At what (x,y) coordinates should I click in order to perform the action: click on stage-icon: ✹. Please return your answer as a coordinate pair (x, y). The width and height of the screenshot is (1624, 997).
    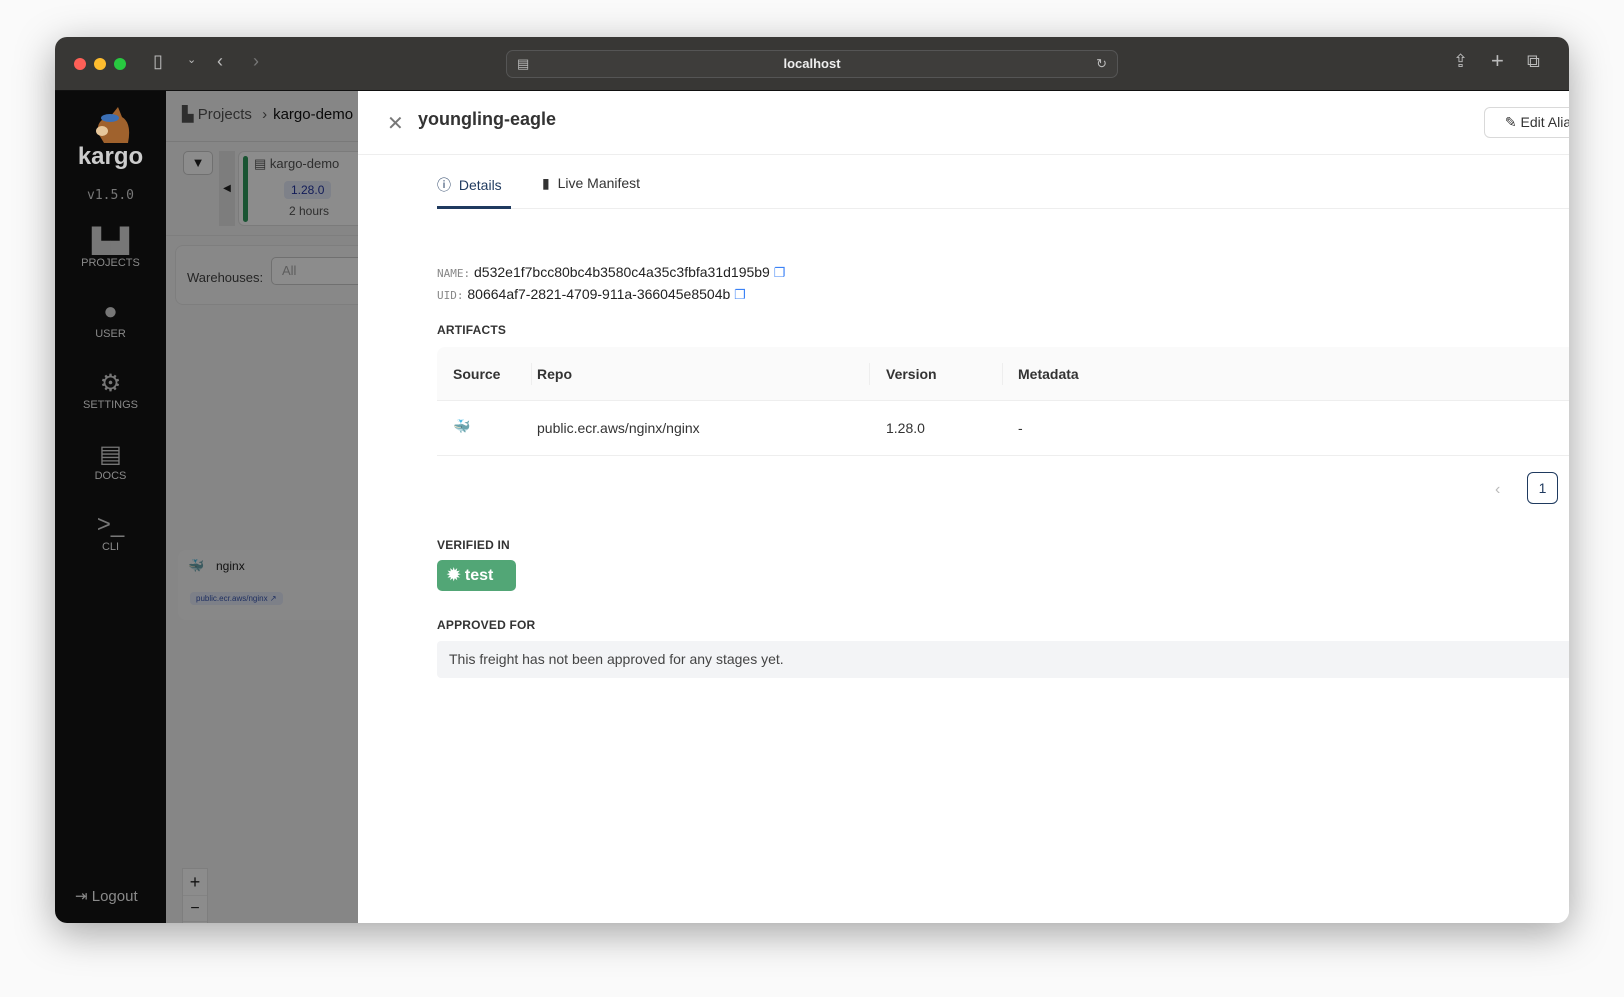
    Looking at the image, I should click on (456, 575).